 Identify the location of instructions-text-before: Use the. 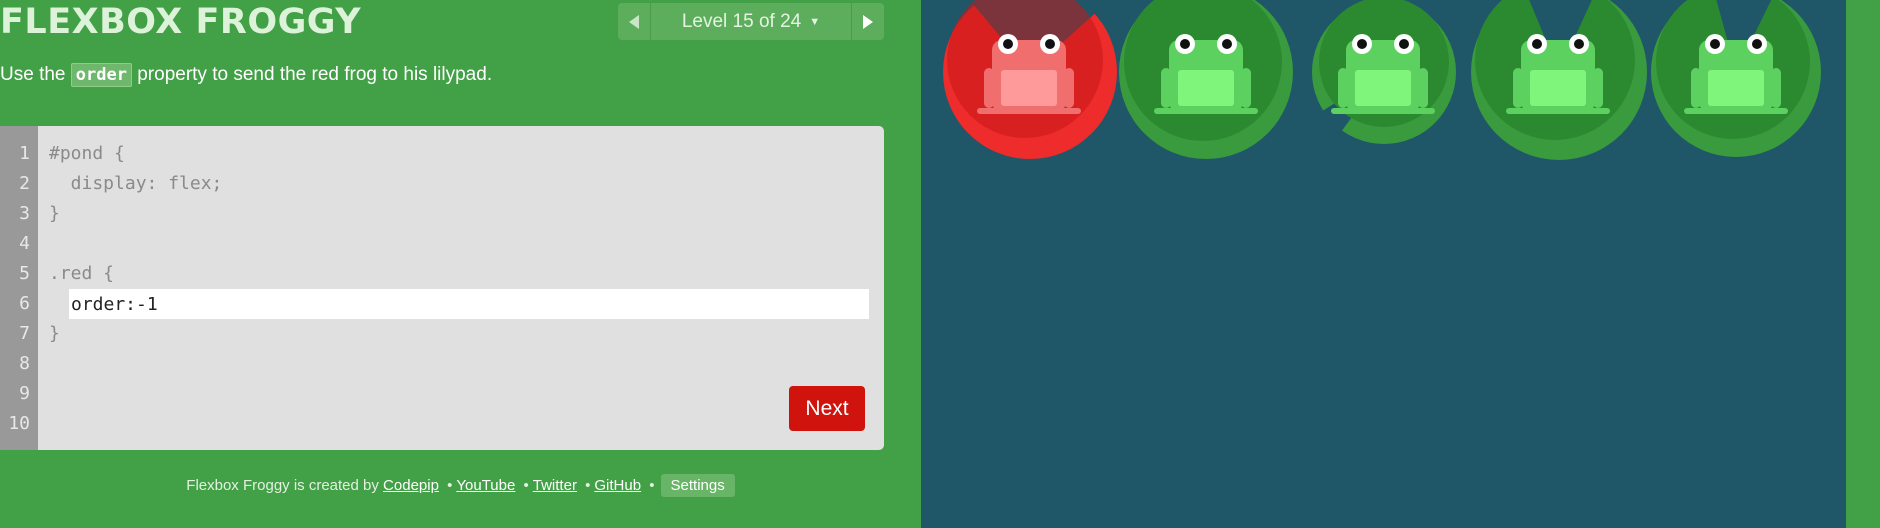
(35, 74).